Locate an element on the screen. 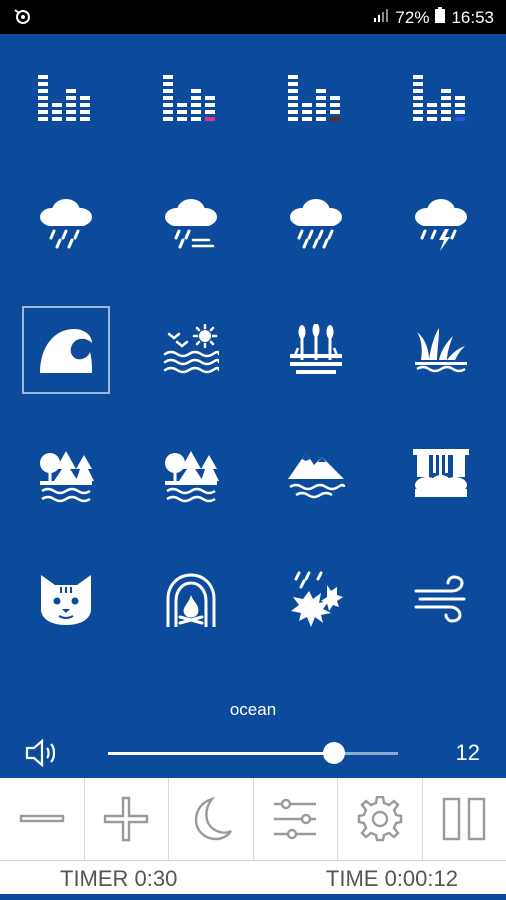 The width and height of the screenshot is (506, 900). forest-lake-icon is located at coordinates (67, 477).